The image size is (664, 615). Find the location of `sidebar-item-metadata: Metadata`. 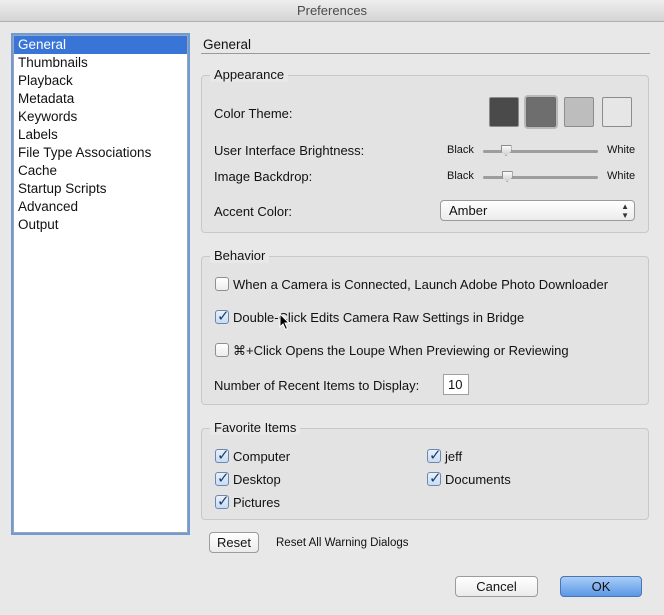

sidebar-item-metadata: Metadata is located at coordinates (100, 99).